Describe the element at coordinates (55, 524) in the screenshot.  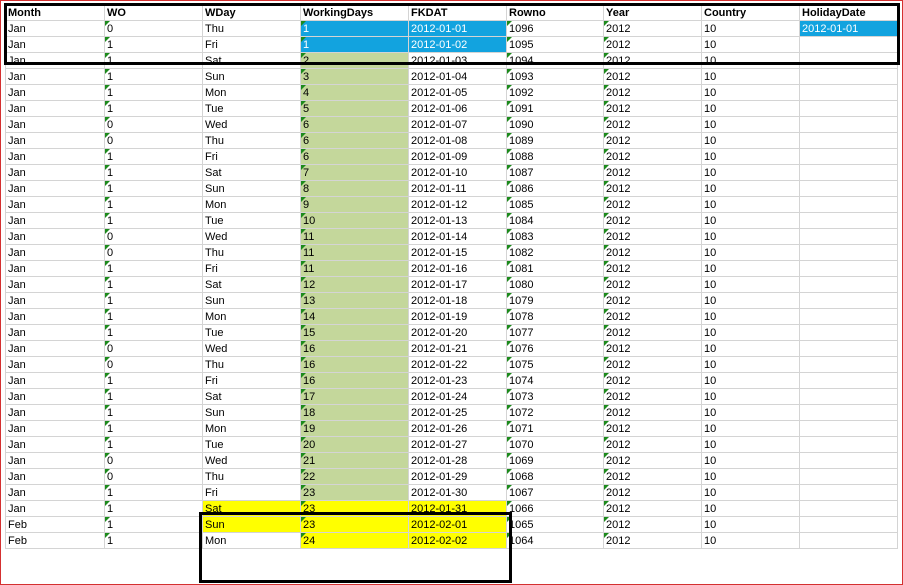
I see `cell-month: Feb` at that location.